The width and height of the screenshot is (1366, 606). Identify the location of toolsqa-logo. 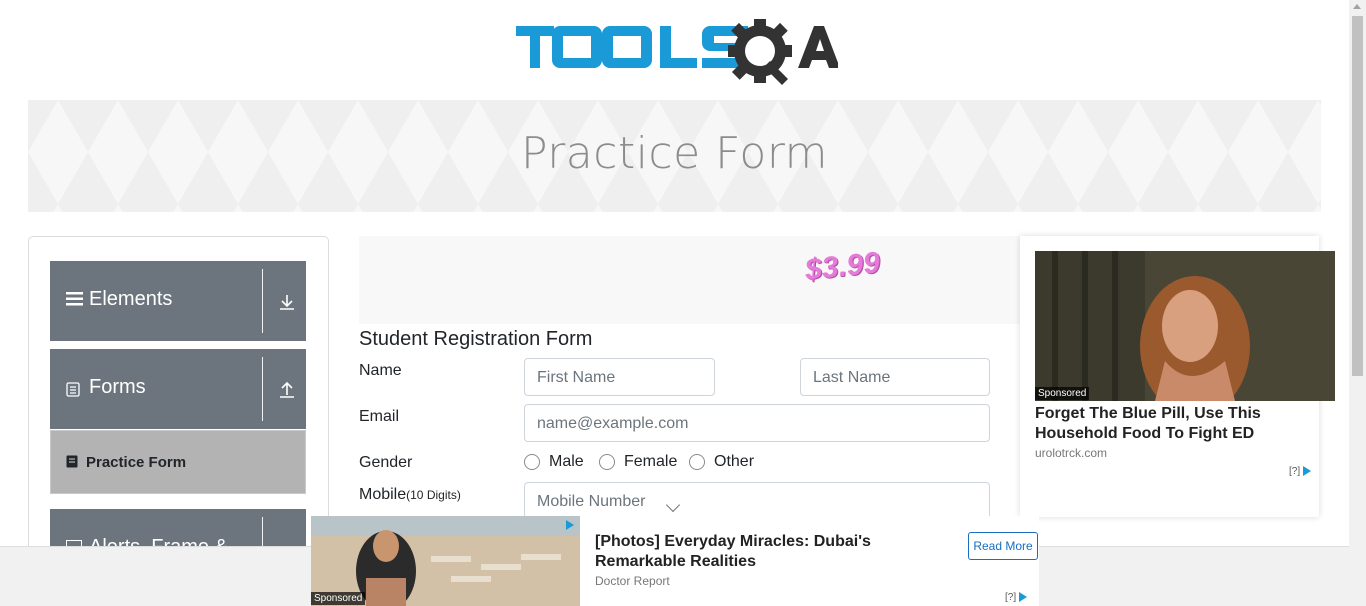
(677, 54).